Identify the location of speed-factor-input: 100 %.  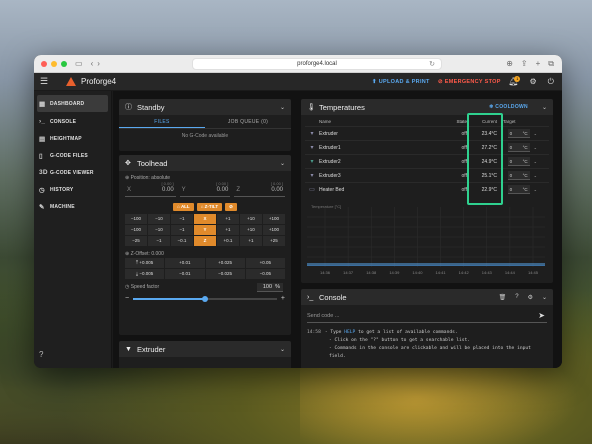
(270, 287).